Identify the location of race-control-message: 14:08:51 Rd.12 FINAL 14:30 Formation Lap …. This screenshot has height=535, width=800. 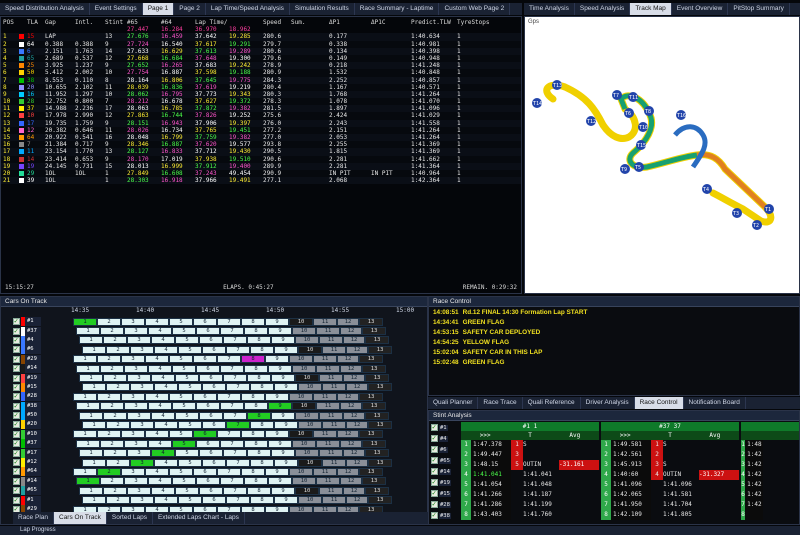
(614, 313).